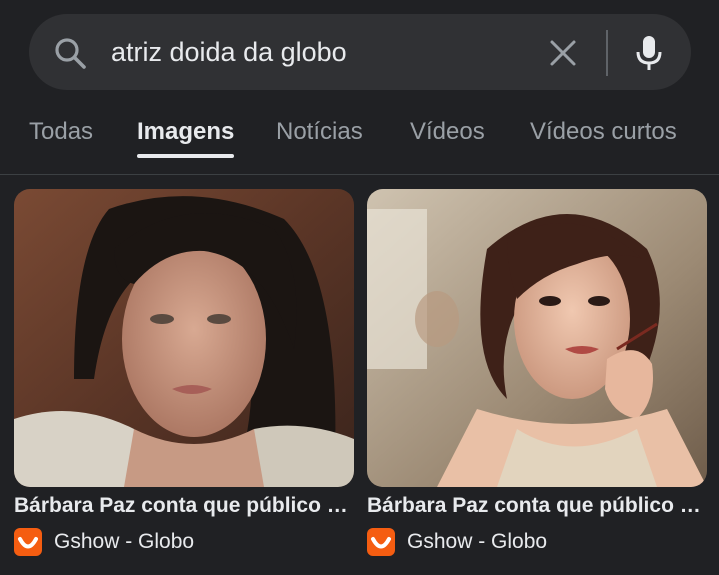 This screenshot has width=719, height=575. What do you see at coordinates (185, 156) in the screenshot?
I see `active-tab-indicator` at bounding box center [185, 156].